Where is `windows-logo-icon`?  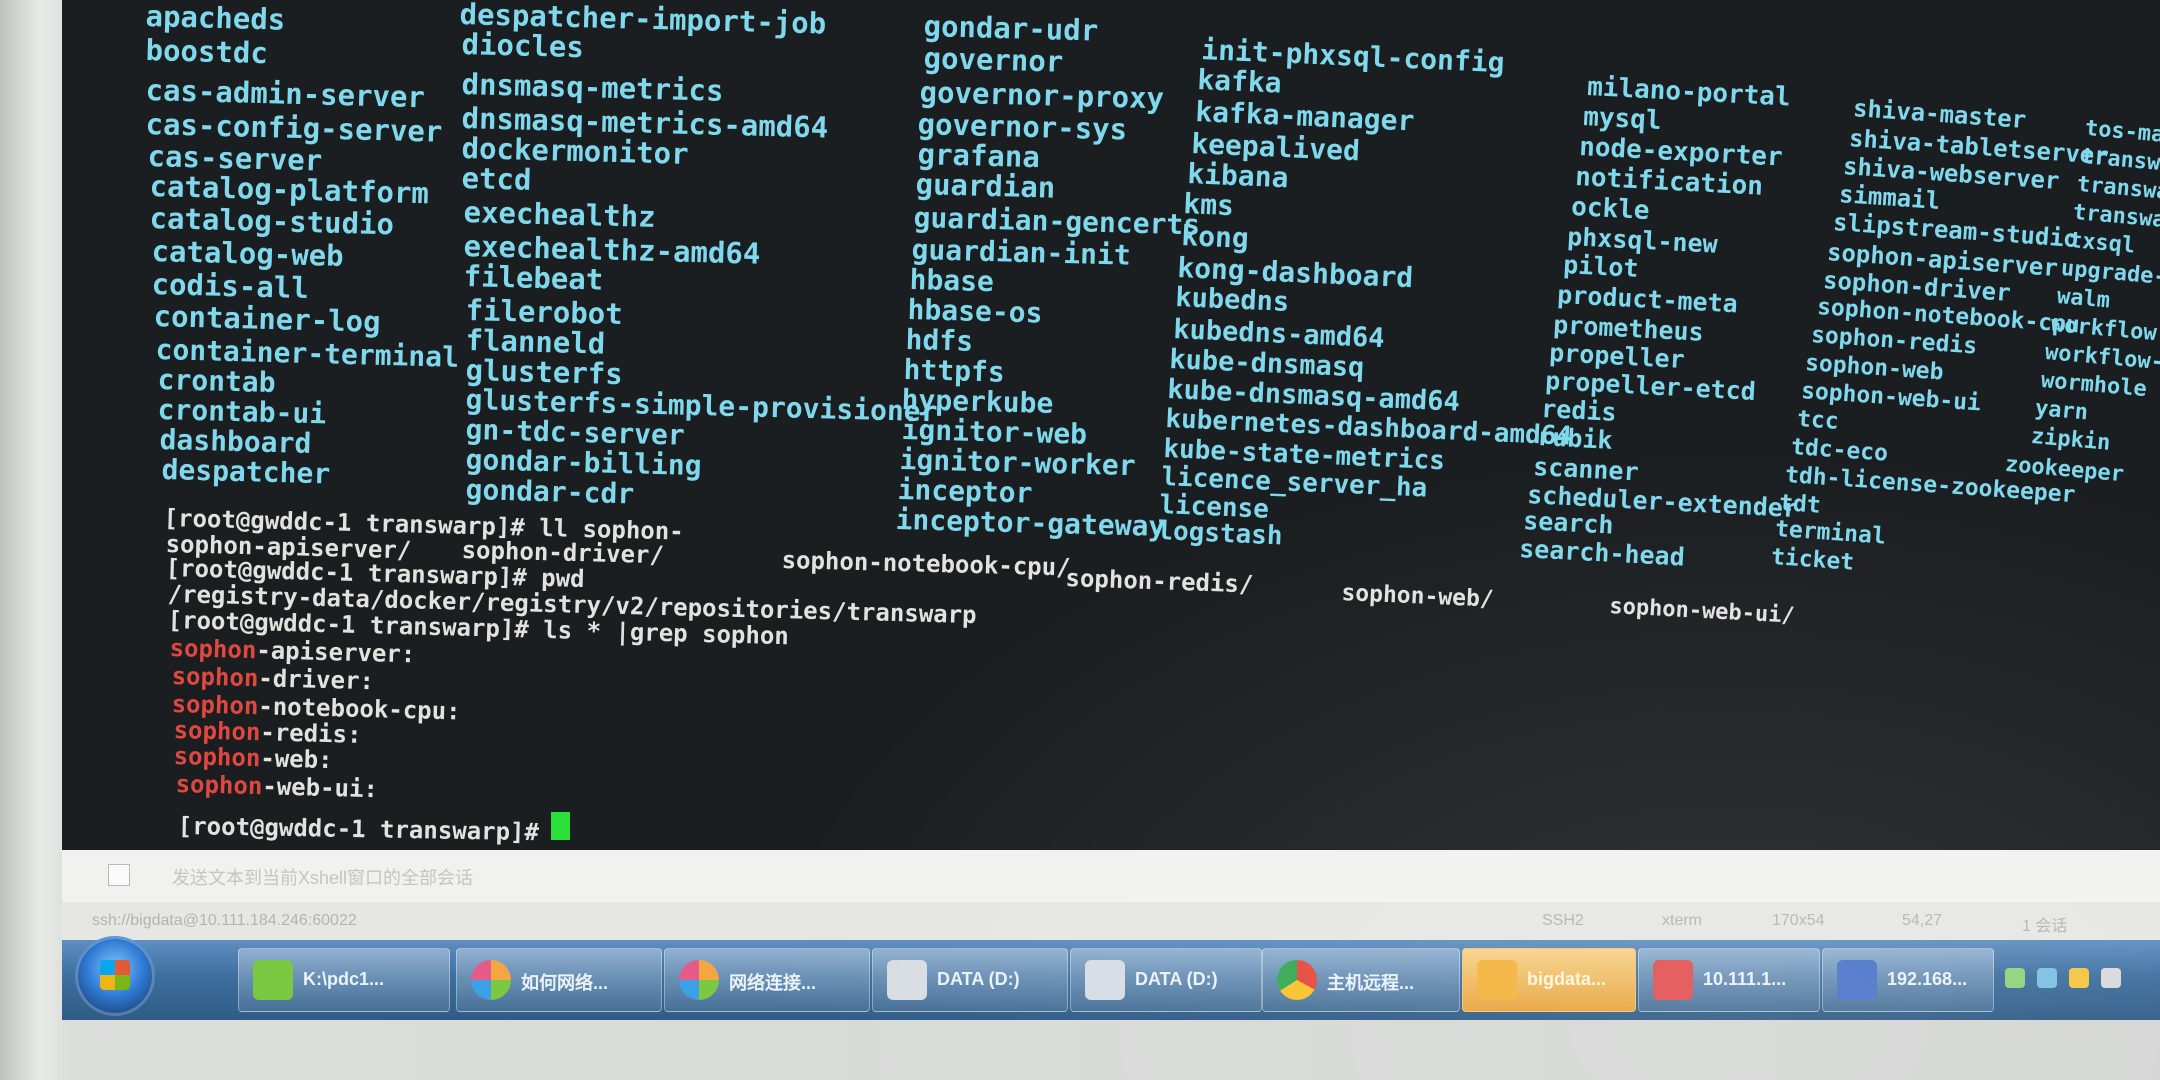
windows-logo-icon is located at coordinates (115, 975).